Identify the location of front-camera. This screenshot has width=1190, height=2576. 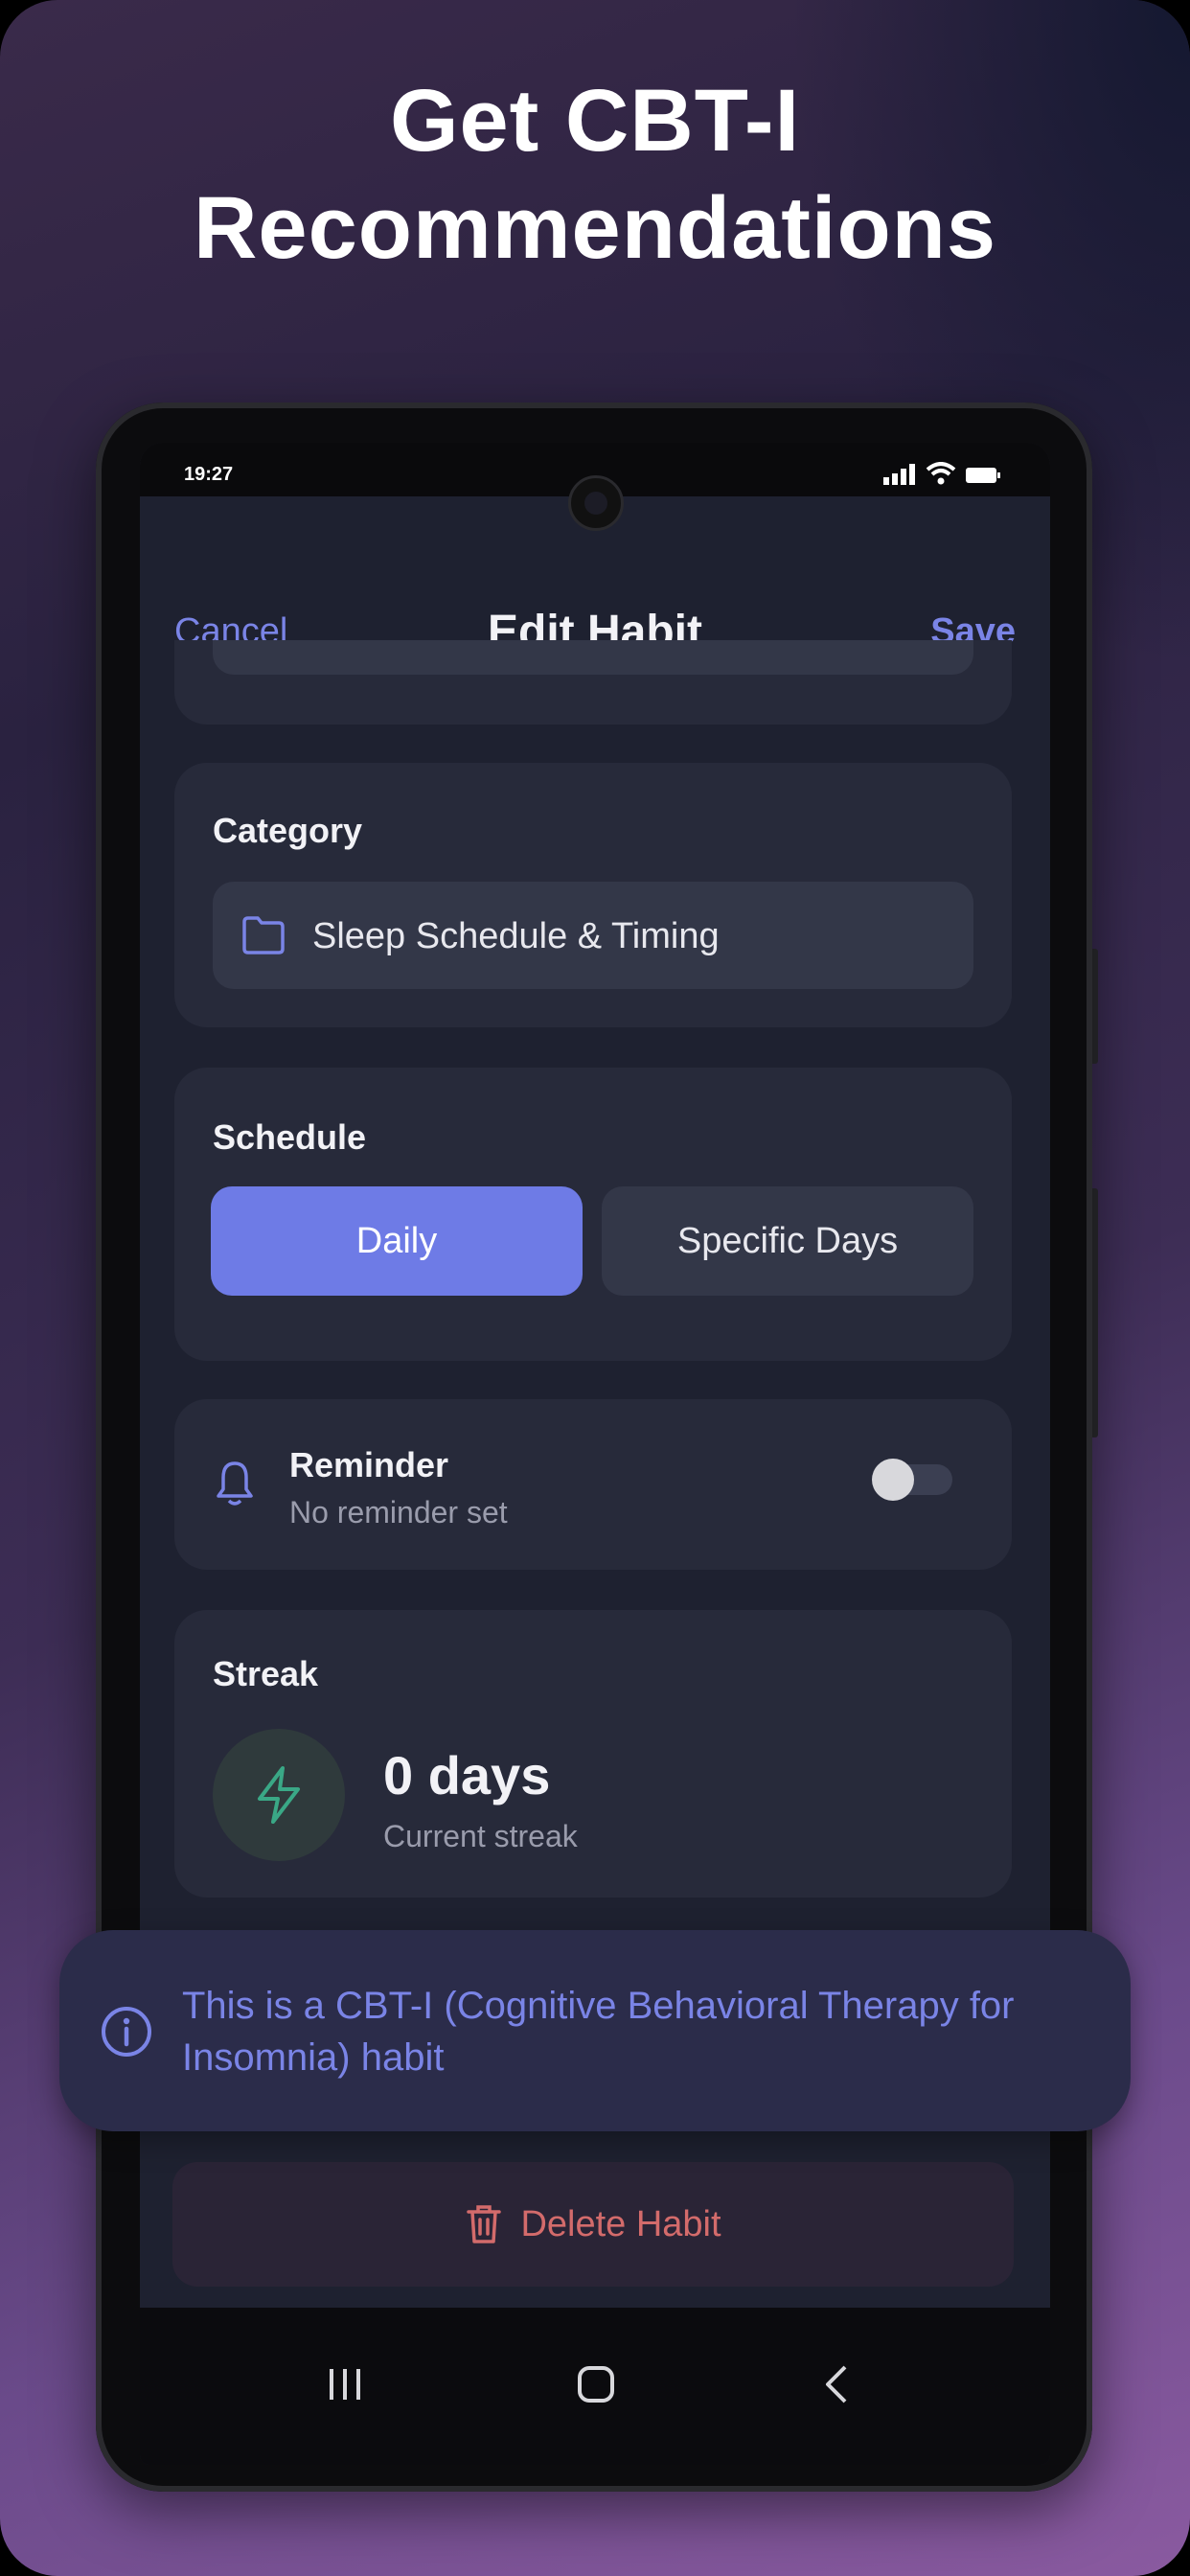
(596, 503).